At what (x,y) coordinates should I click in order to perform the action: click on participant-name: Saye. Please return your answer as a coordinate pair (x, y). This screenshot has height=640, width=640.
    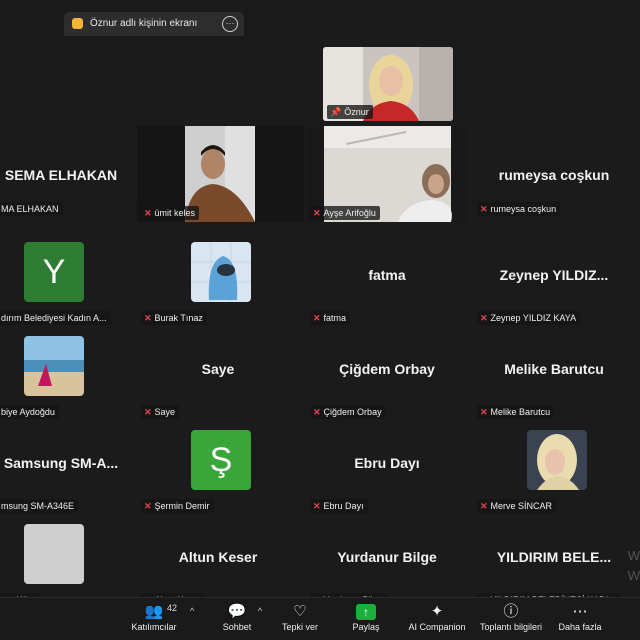
    Looking at the image, I should click on (218, 369).